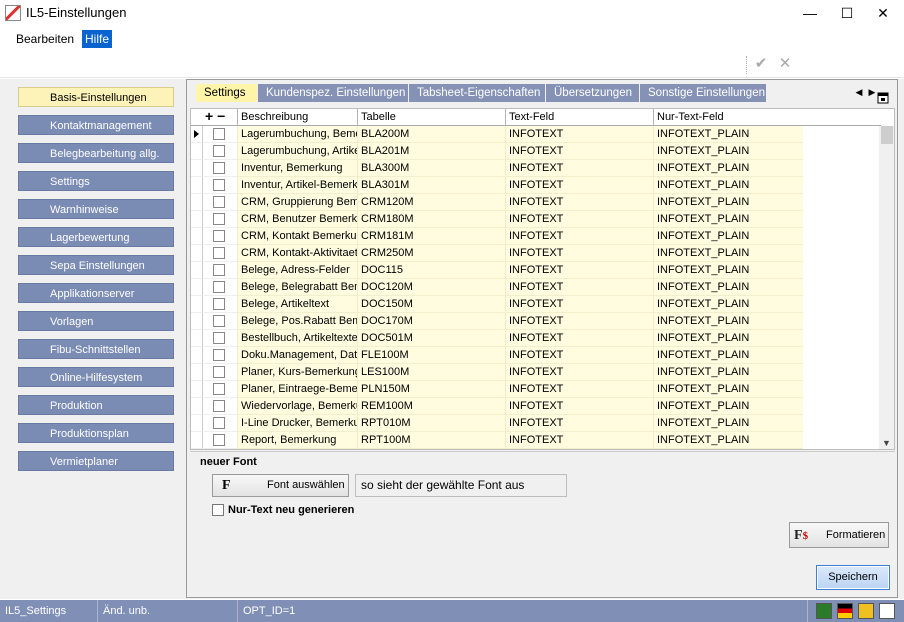 The width and height of the screenshot is (904, 622). What do you see at coordinates (96, 293) in the screenshot?
I see `nav-applikationserver: Applikationserver` at bounding box center [96, 293].